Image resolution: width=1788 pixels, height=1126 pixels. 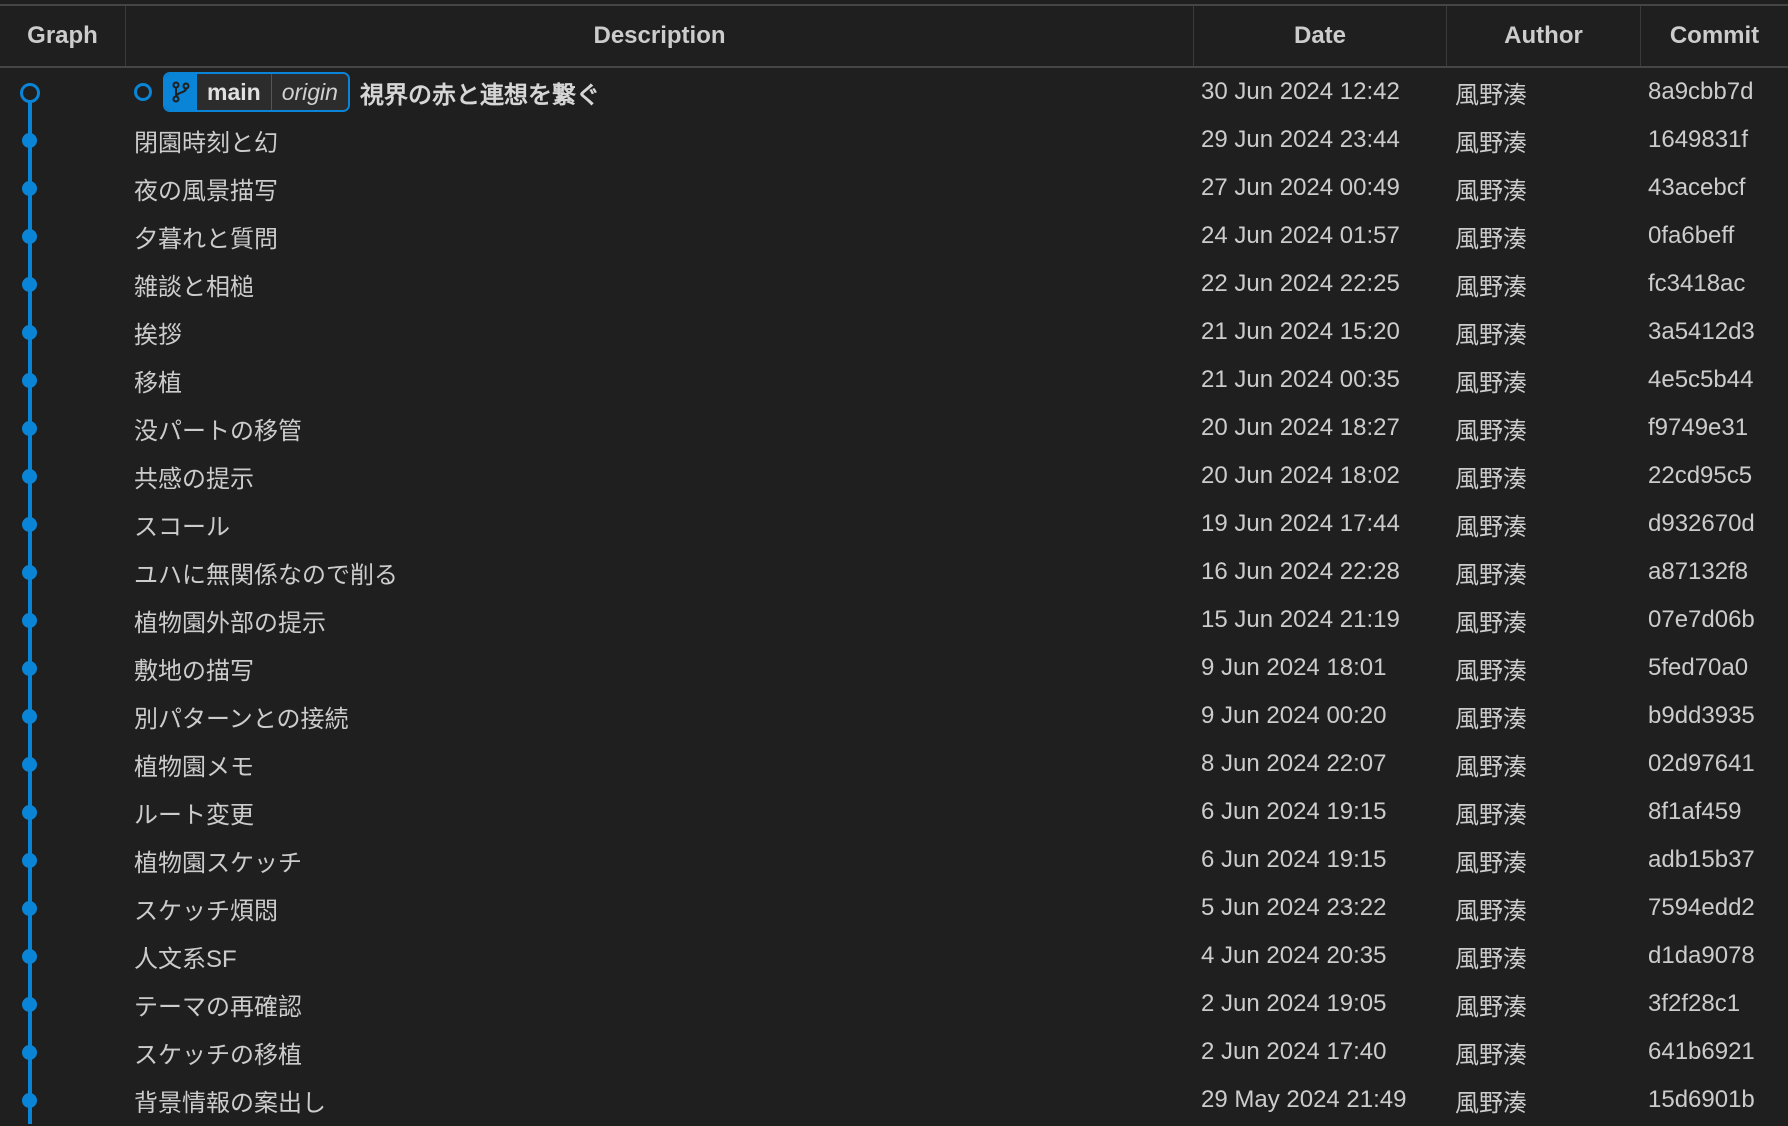 What do you see at coordinates (206, 191) in the screenshot?
I see `commit-description: 夜の風景描写` at bounding box center [206, 191].